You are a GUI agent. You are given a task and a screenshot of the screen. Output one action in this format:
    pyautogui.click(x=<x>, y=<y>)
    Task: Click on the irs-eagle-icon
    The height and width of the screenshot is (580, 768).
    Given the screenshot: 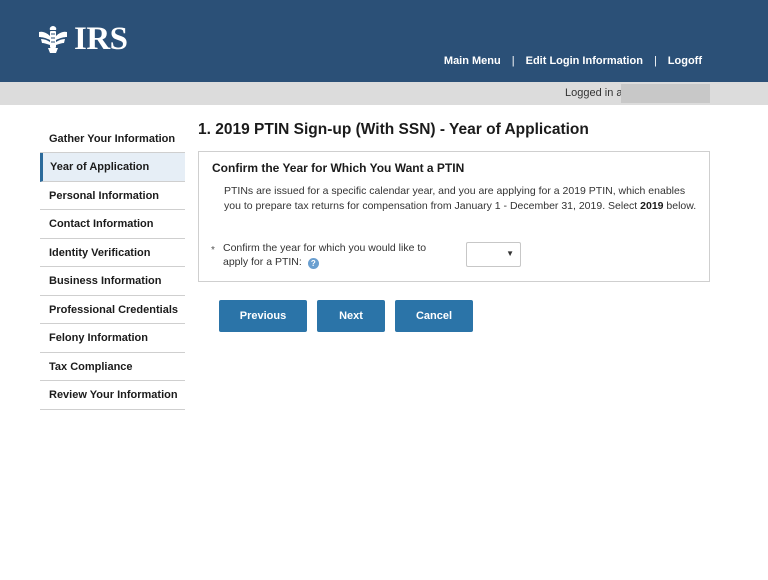 What is the action you would take?
    pyautogui.click(x=53, y=39)
    